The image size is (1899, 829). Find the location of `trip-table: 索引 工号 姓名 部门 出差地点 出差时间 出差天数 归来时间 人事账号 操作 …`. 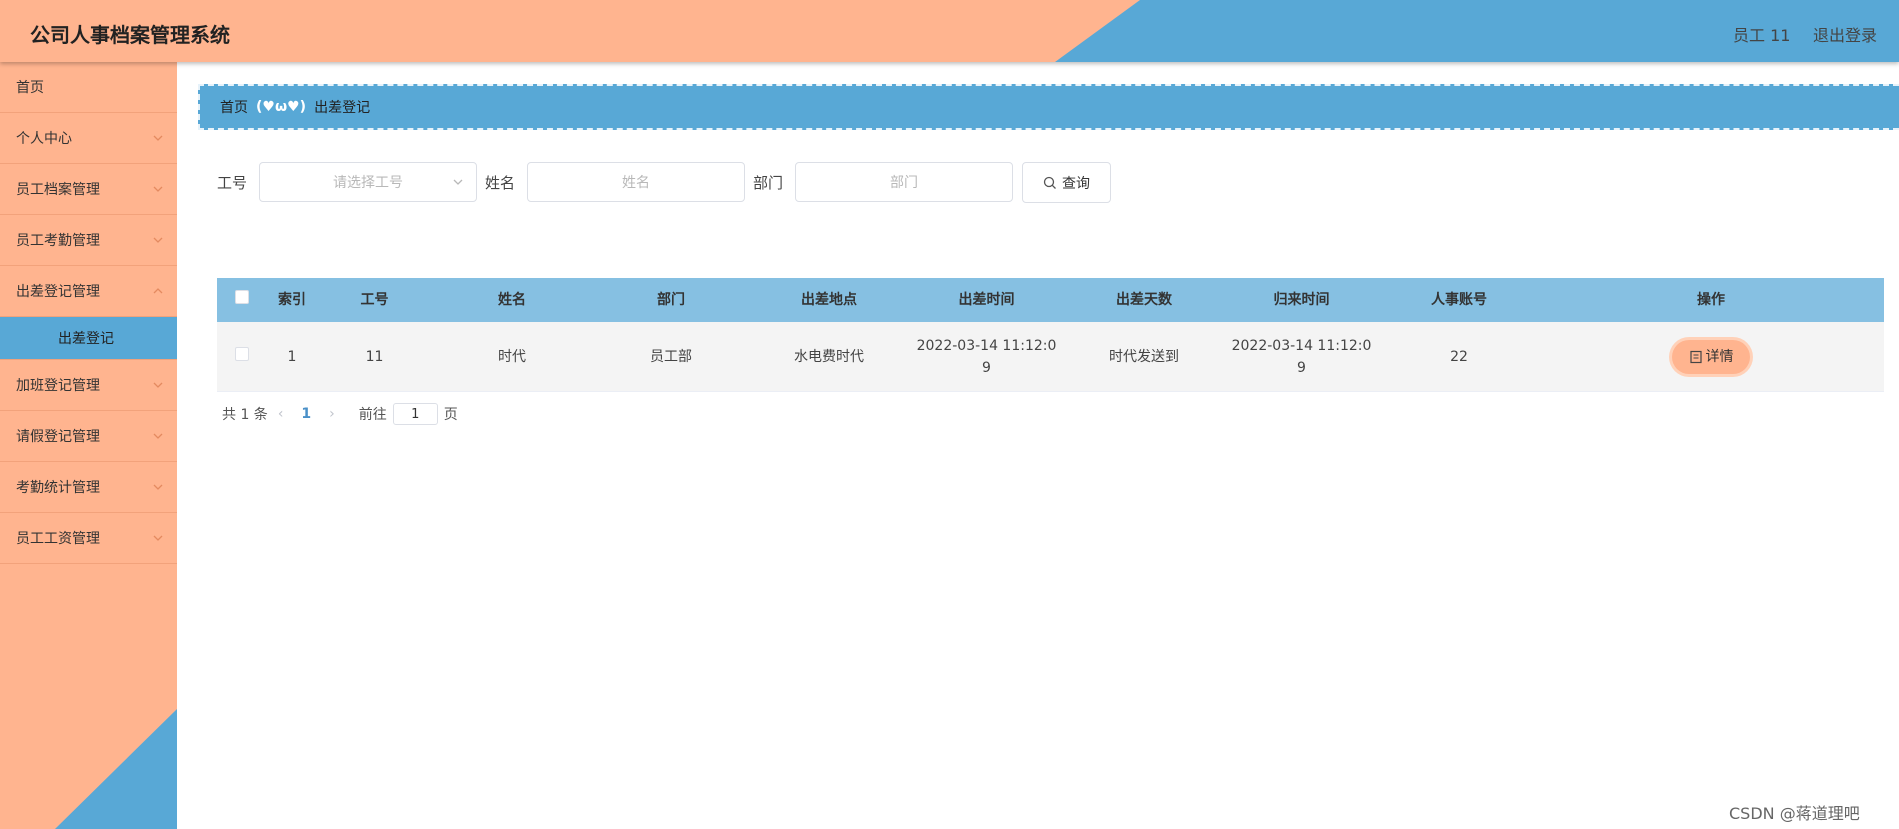

trip-table: 索引 工号 姓名 部门 出差地点 出差时间 出差天数 归来时间 人事账号 操作 … is located at coordinates (1050, 335).